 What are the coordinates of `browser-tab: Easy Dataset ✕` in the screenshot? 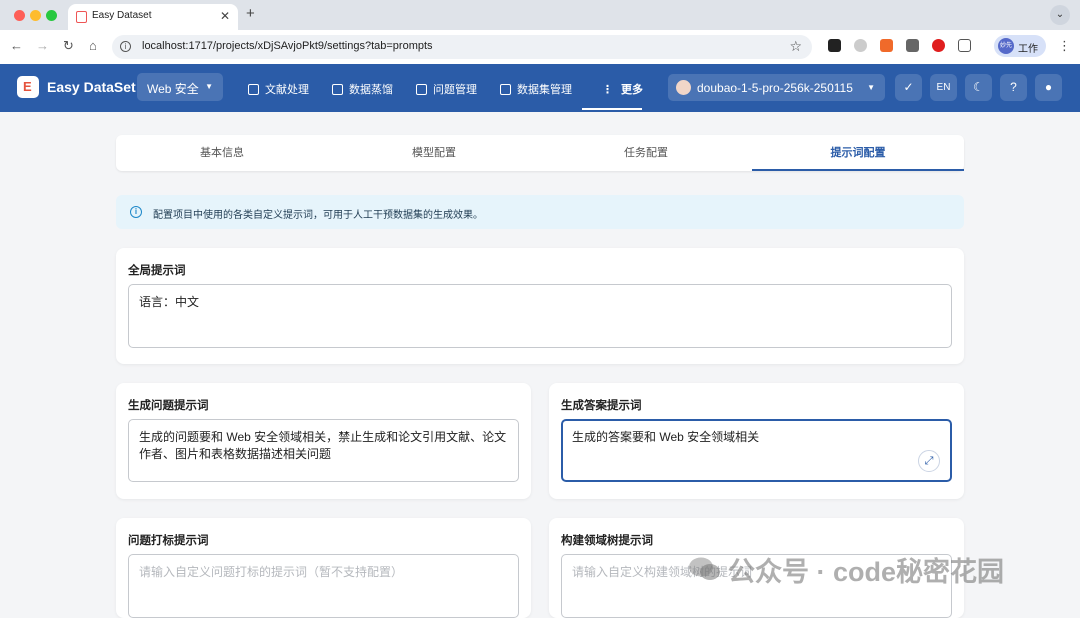 It's located at (153, 17).